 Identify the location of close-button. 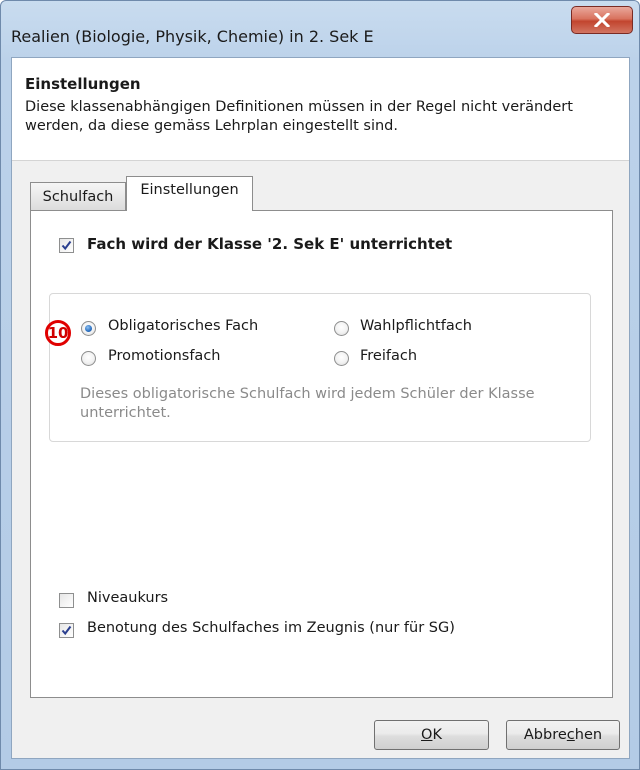
(602, 20).